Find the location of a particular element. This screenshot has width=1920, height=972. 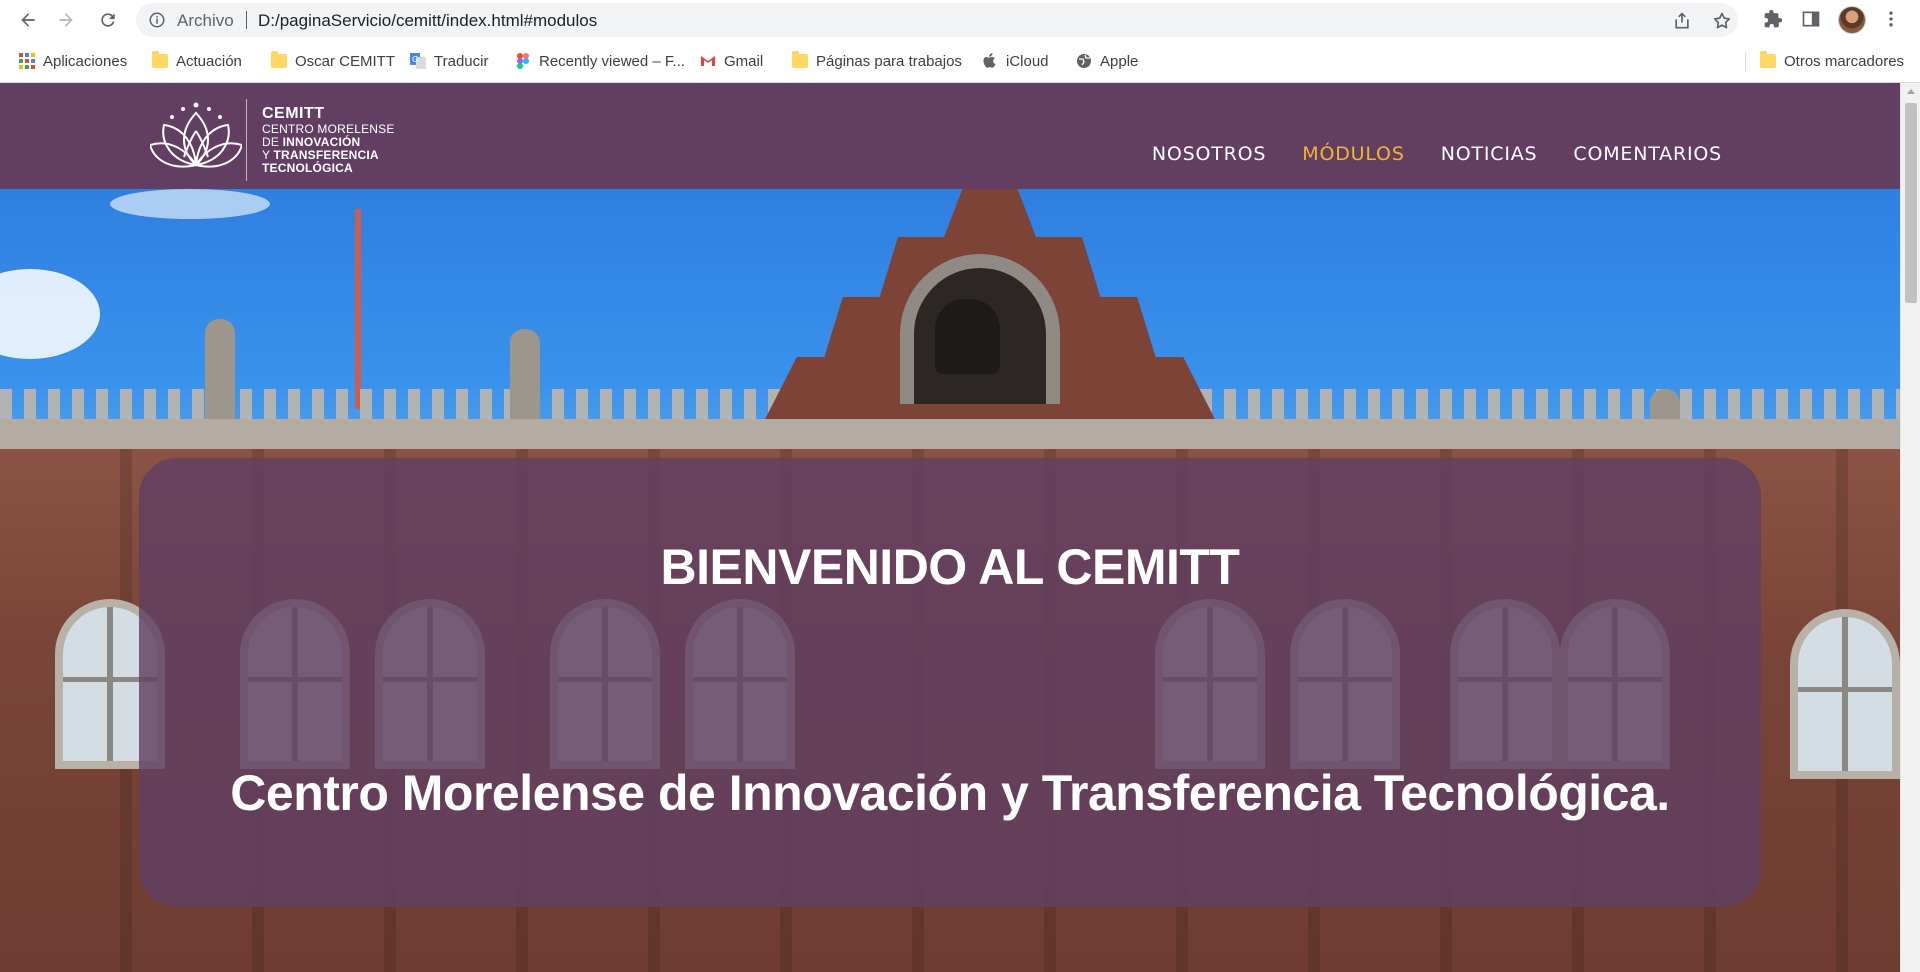

page-scrollbar is located at coordinates (1910, 527).